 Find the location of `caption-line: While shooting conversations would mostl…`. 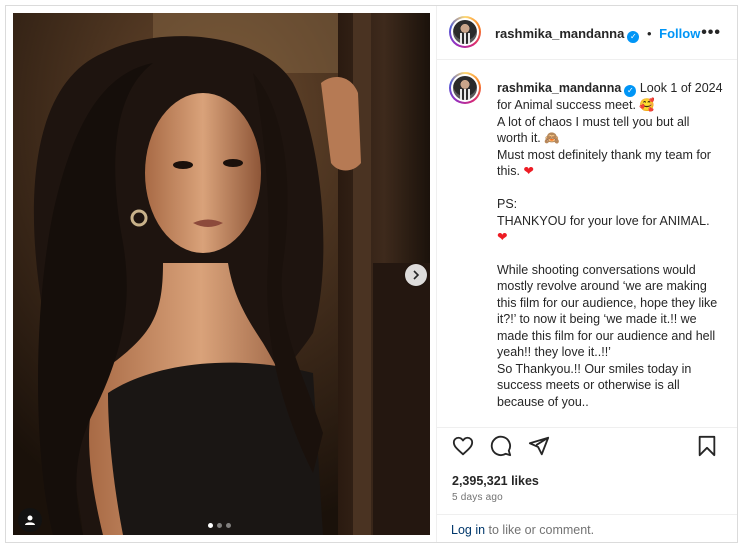

caption-line: While shooting conversations would mostl… is located at coordinates (609, 311).